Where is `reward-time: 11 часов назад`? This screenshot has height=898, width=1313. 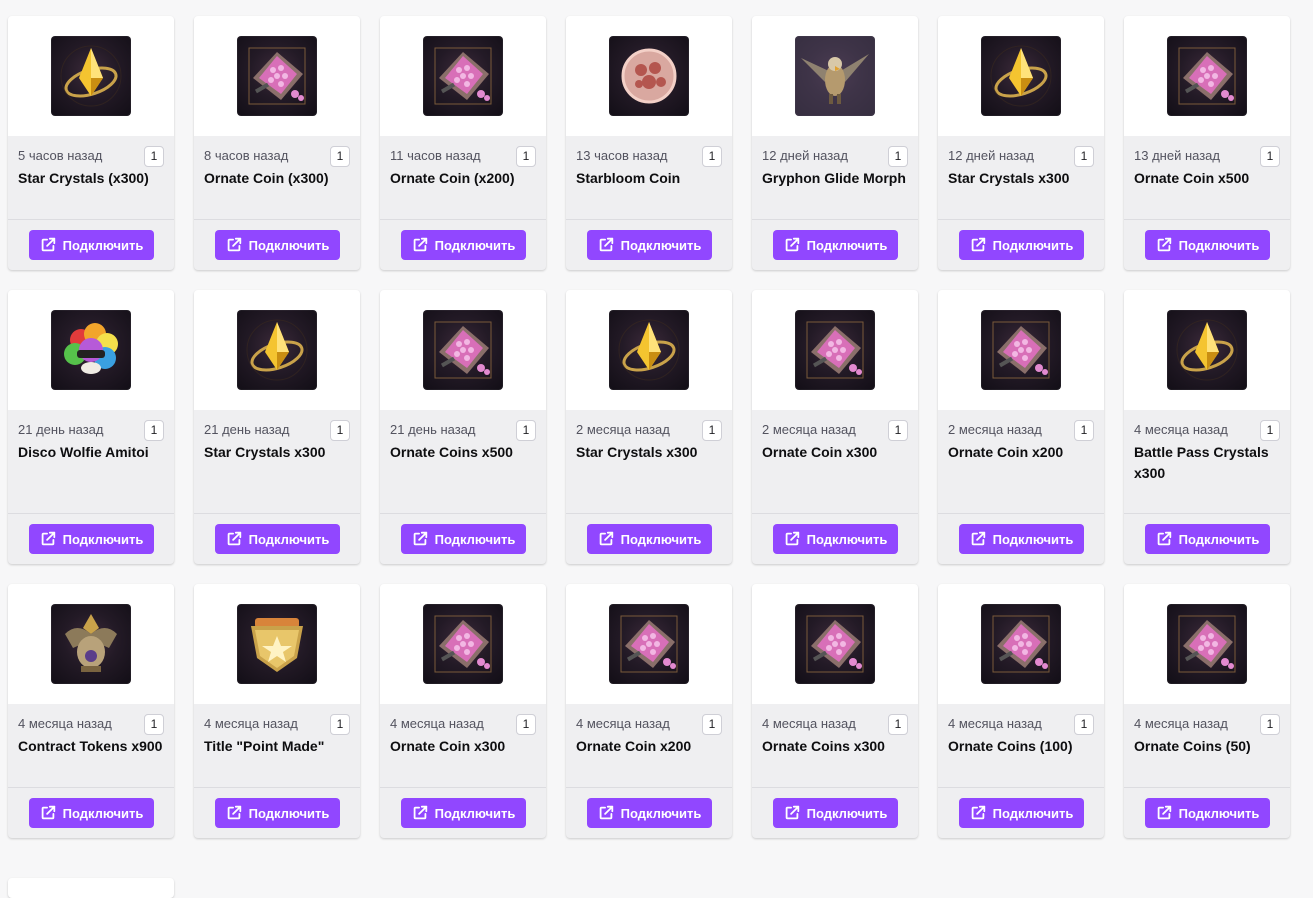 reward-time: 11 часов назад is located at coordinates (435, 155).